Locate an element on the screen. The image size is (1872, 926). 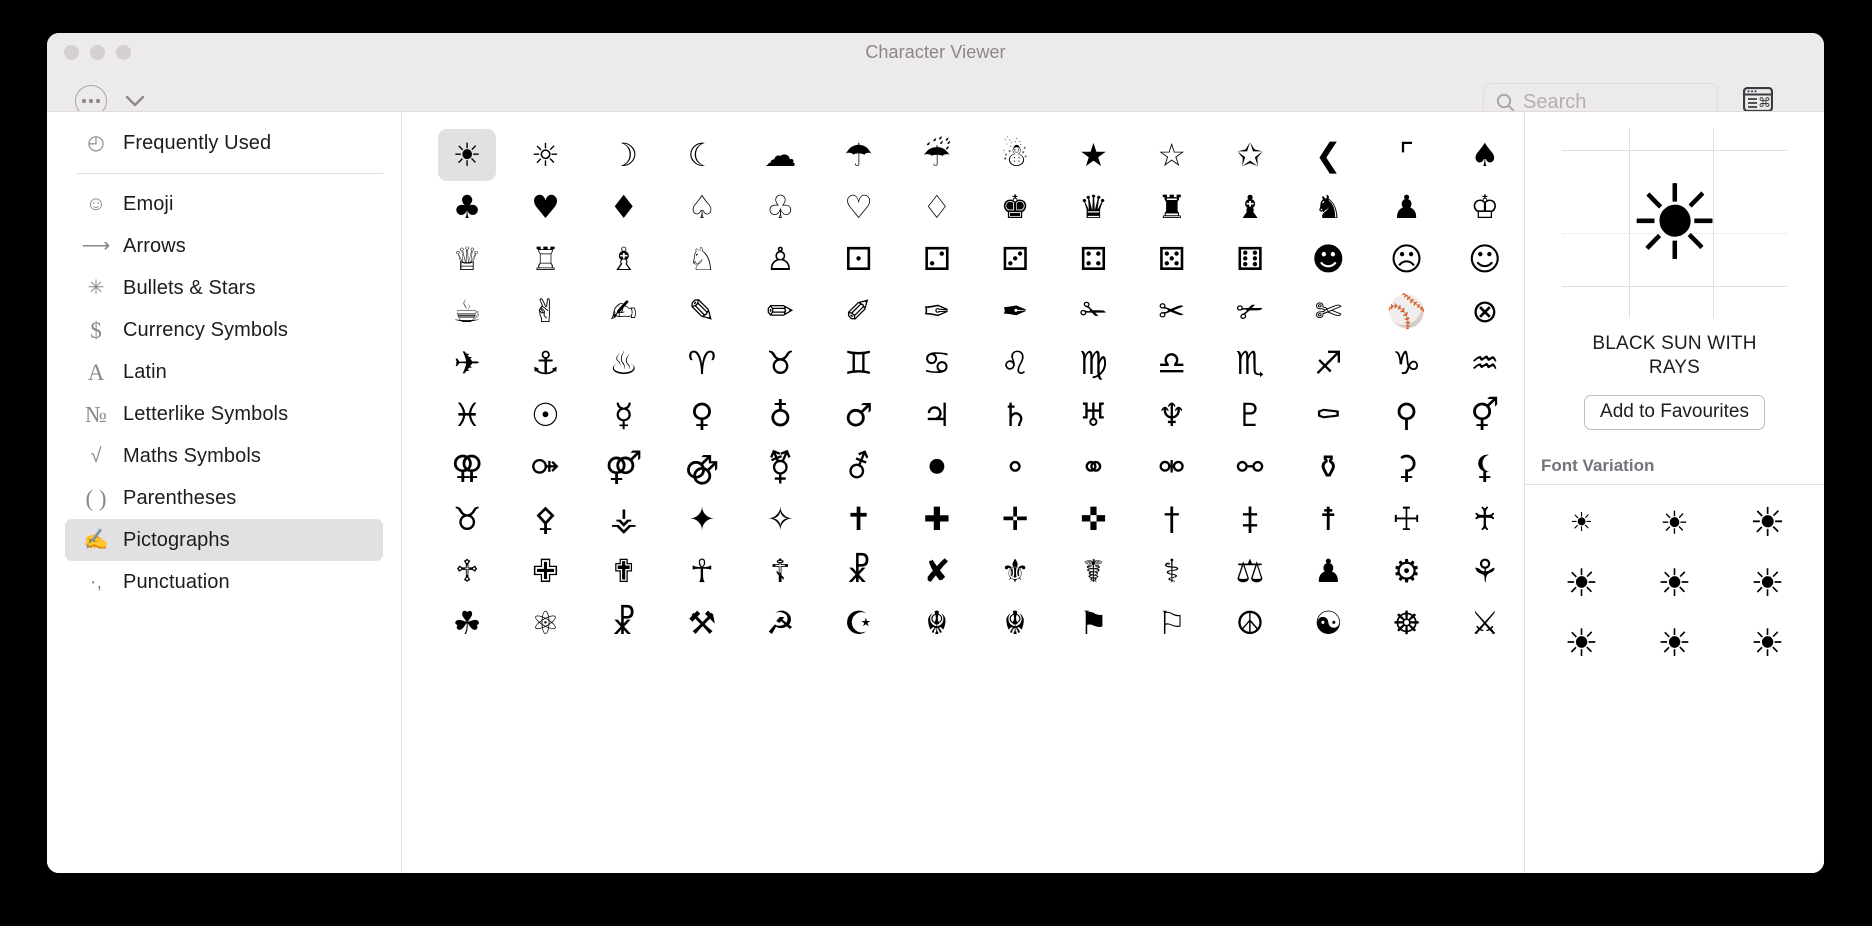
character-cell: ♢ is located at coordinates (937, 207).